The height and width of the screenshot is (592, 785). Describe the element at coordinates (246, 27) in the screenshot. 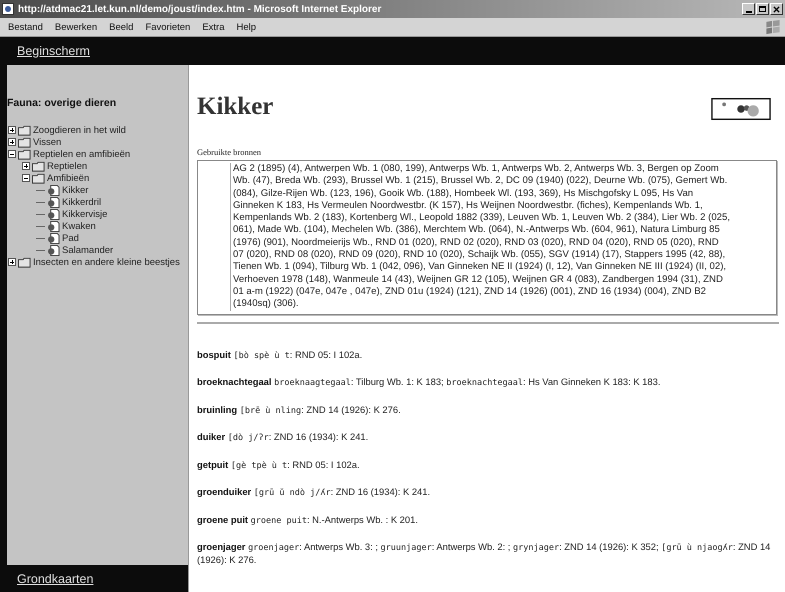

I see `menu-item: Help` at that location.